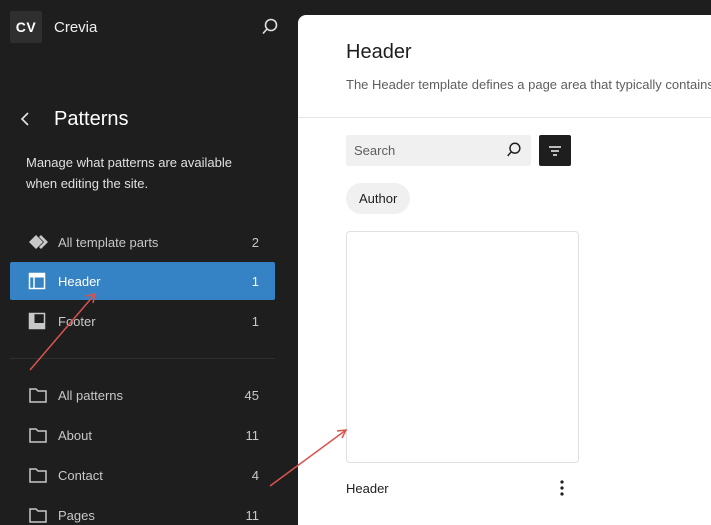  What do you see at coordinates (421, 150) in the screenshot?
I see `search-input` at bounding box center [421, 150].